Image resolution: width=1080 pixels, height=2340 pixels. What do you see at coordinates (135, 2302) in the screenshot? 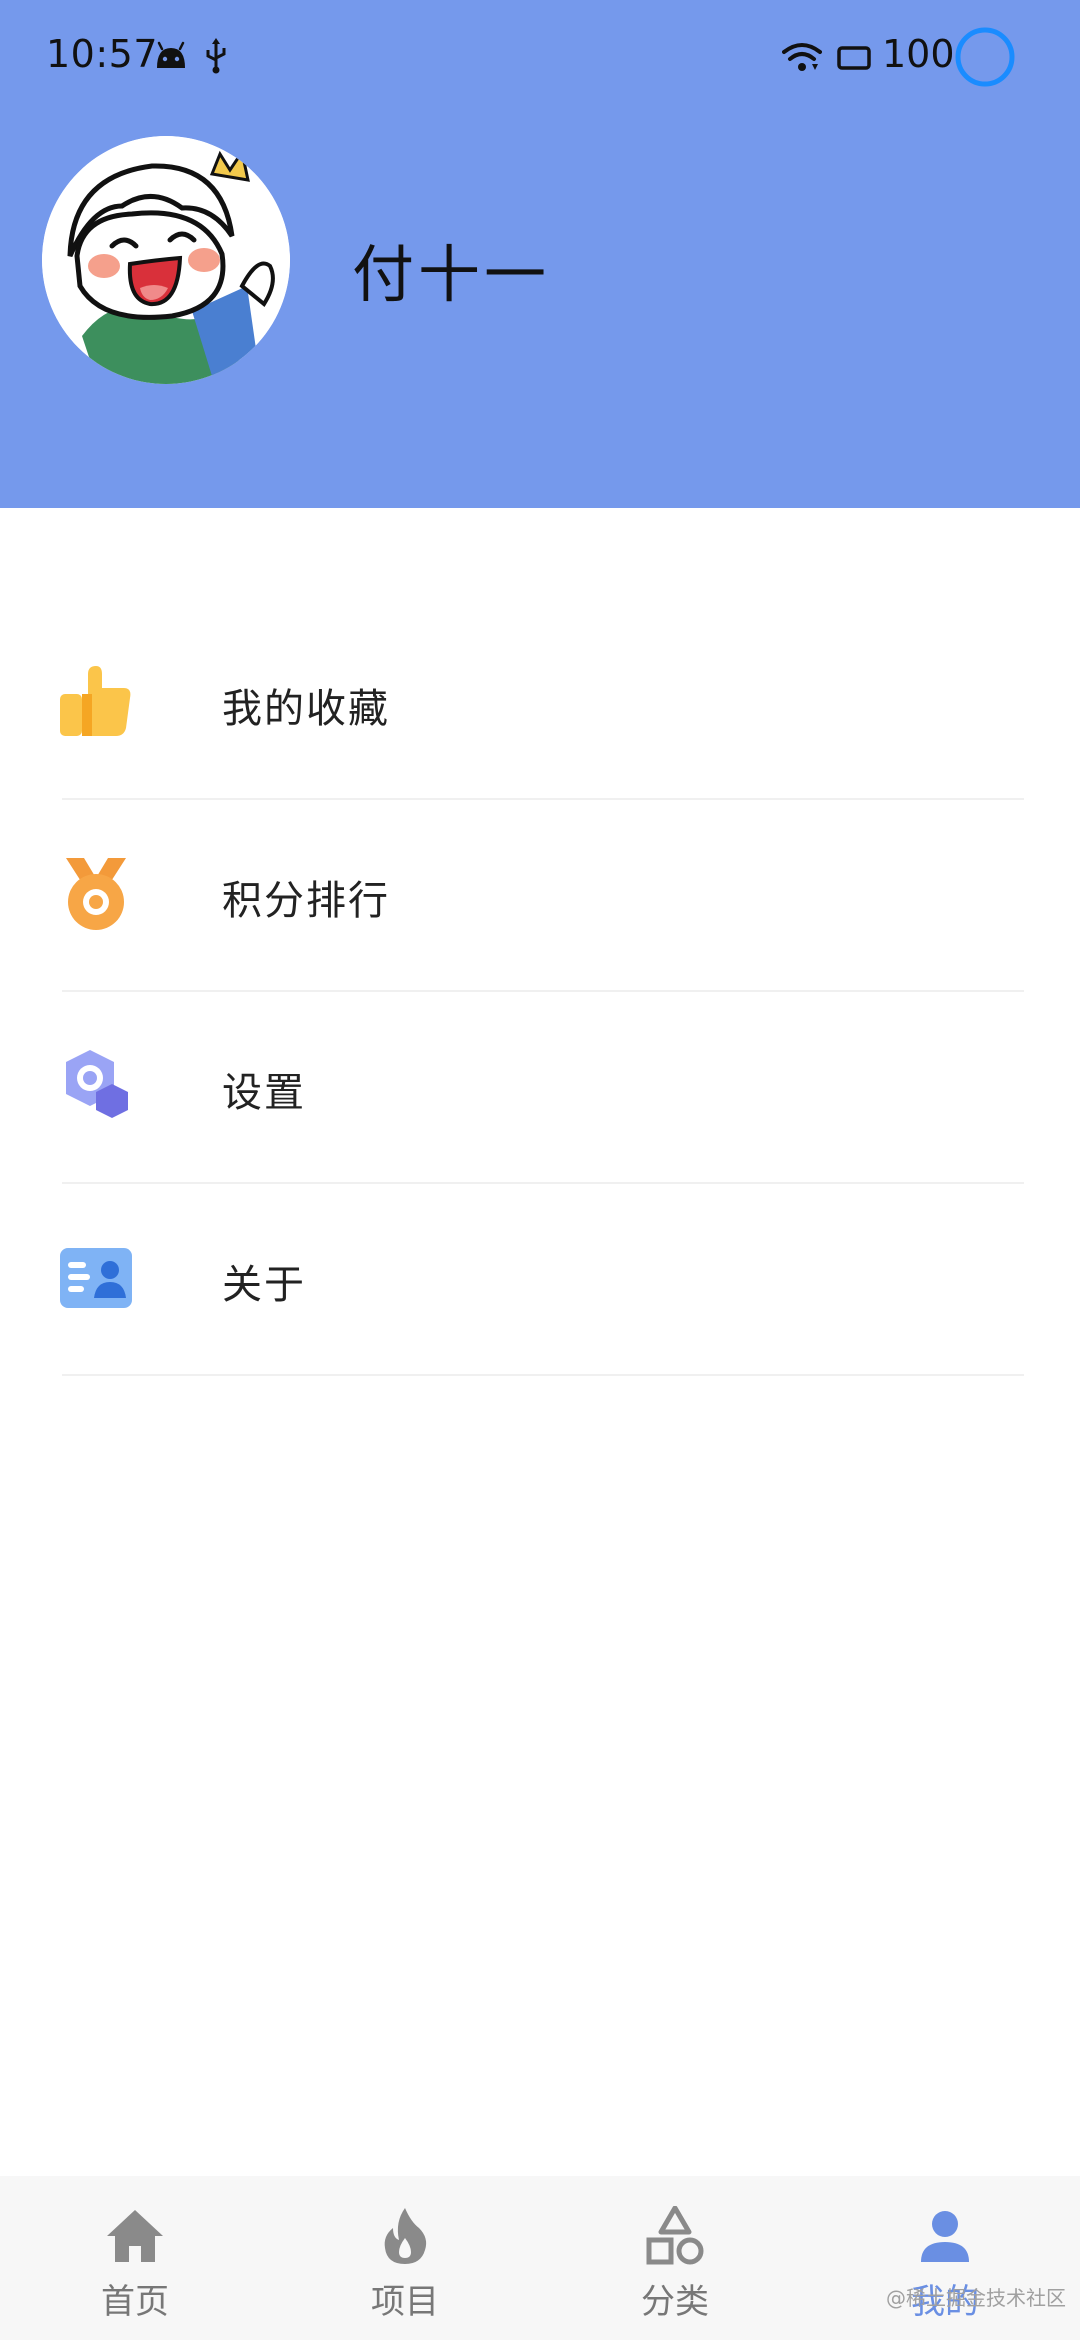
I see `nav-label: 首页` at bounding box center [135, 2302].